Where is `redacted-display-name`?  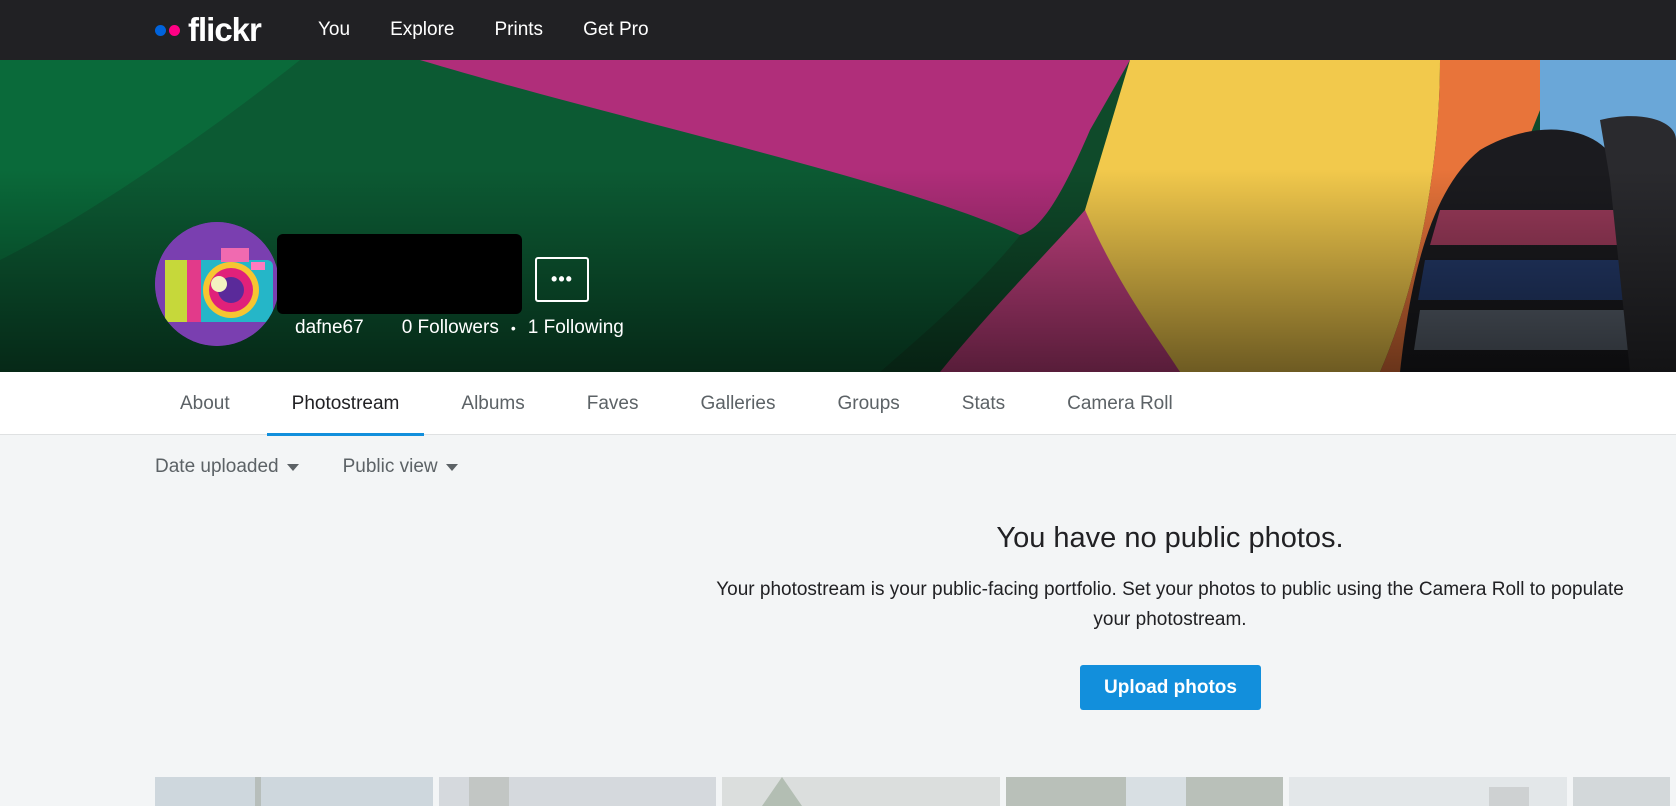 redacted-display-name is located at coordinates (399, 274).